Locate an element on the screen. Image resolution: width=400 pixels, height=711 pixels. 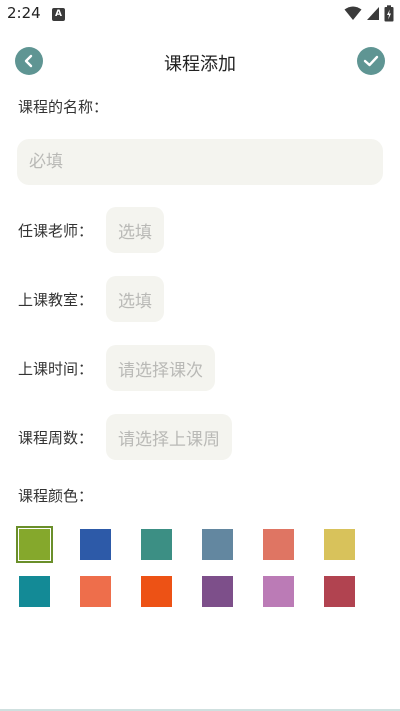
page-title: 课程添加 is located at coordinates (200, 64).